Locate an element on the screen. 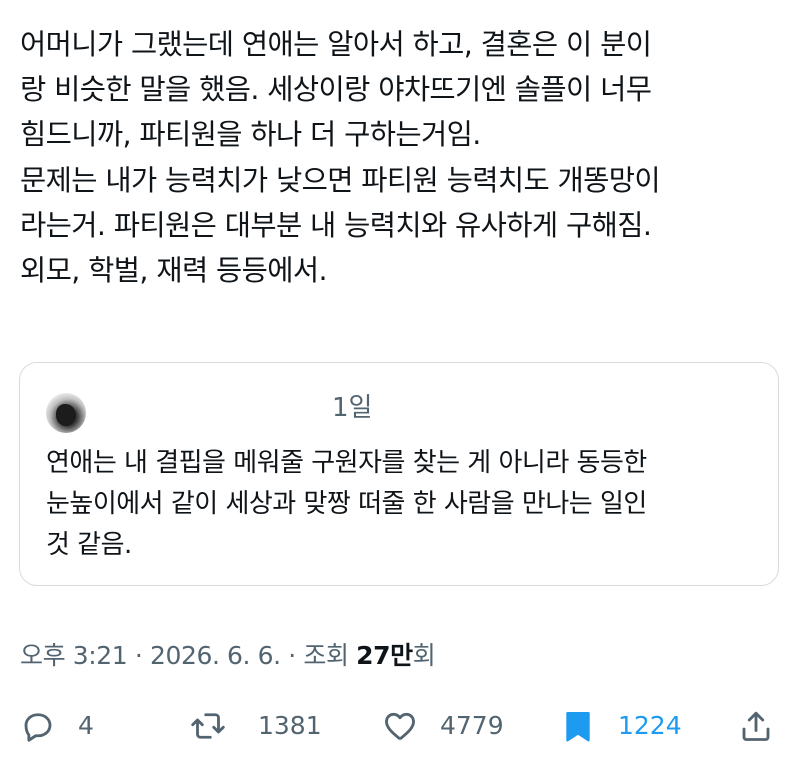 This screenshot has height=776, width=800. share-icon is located at coordinates (756, 726).